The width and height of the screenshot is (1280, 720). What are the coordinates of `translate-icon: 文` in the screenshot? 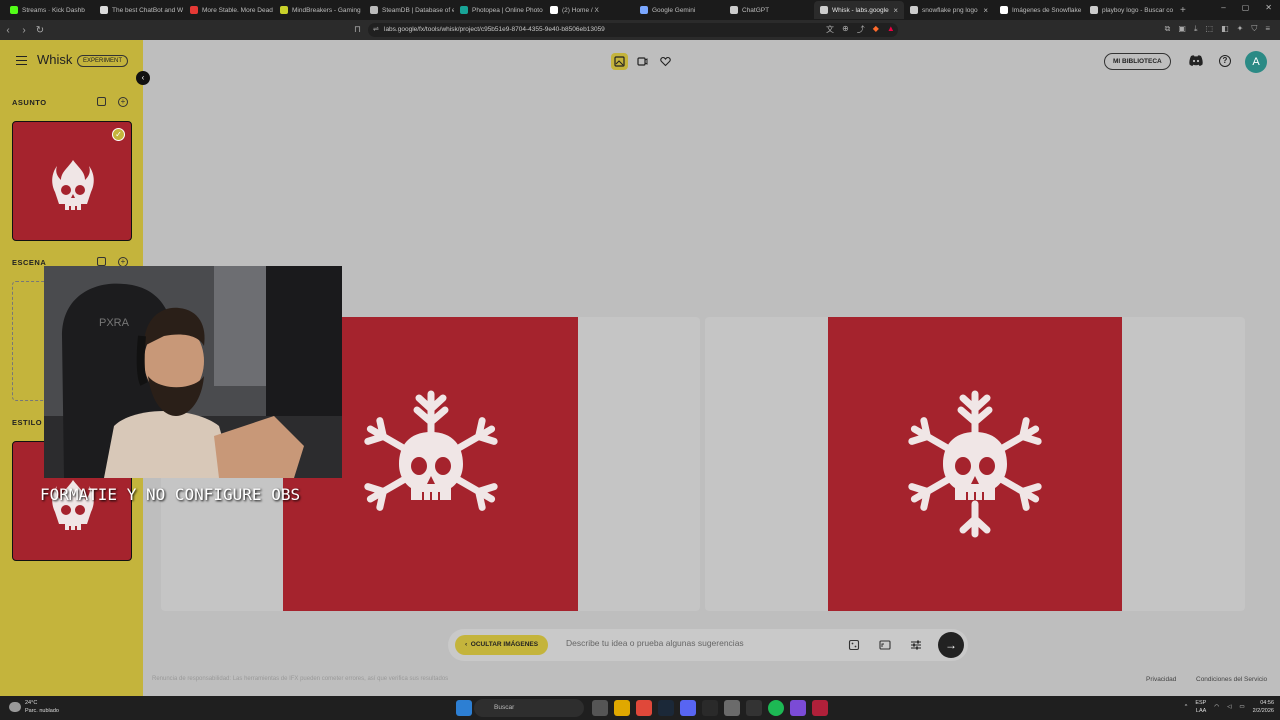 It's located at (830, 29).